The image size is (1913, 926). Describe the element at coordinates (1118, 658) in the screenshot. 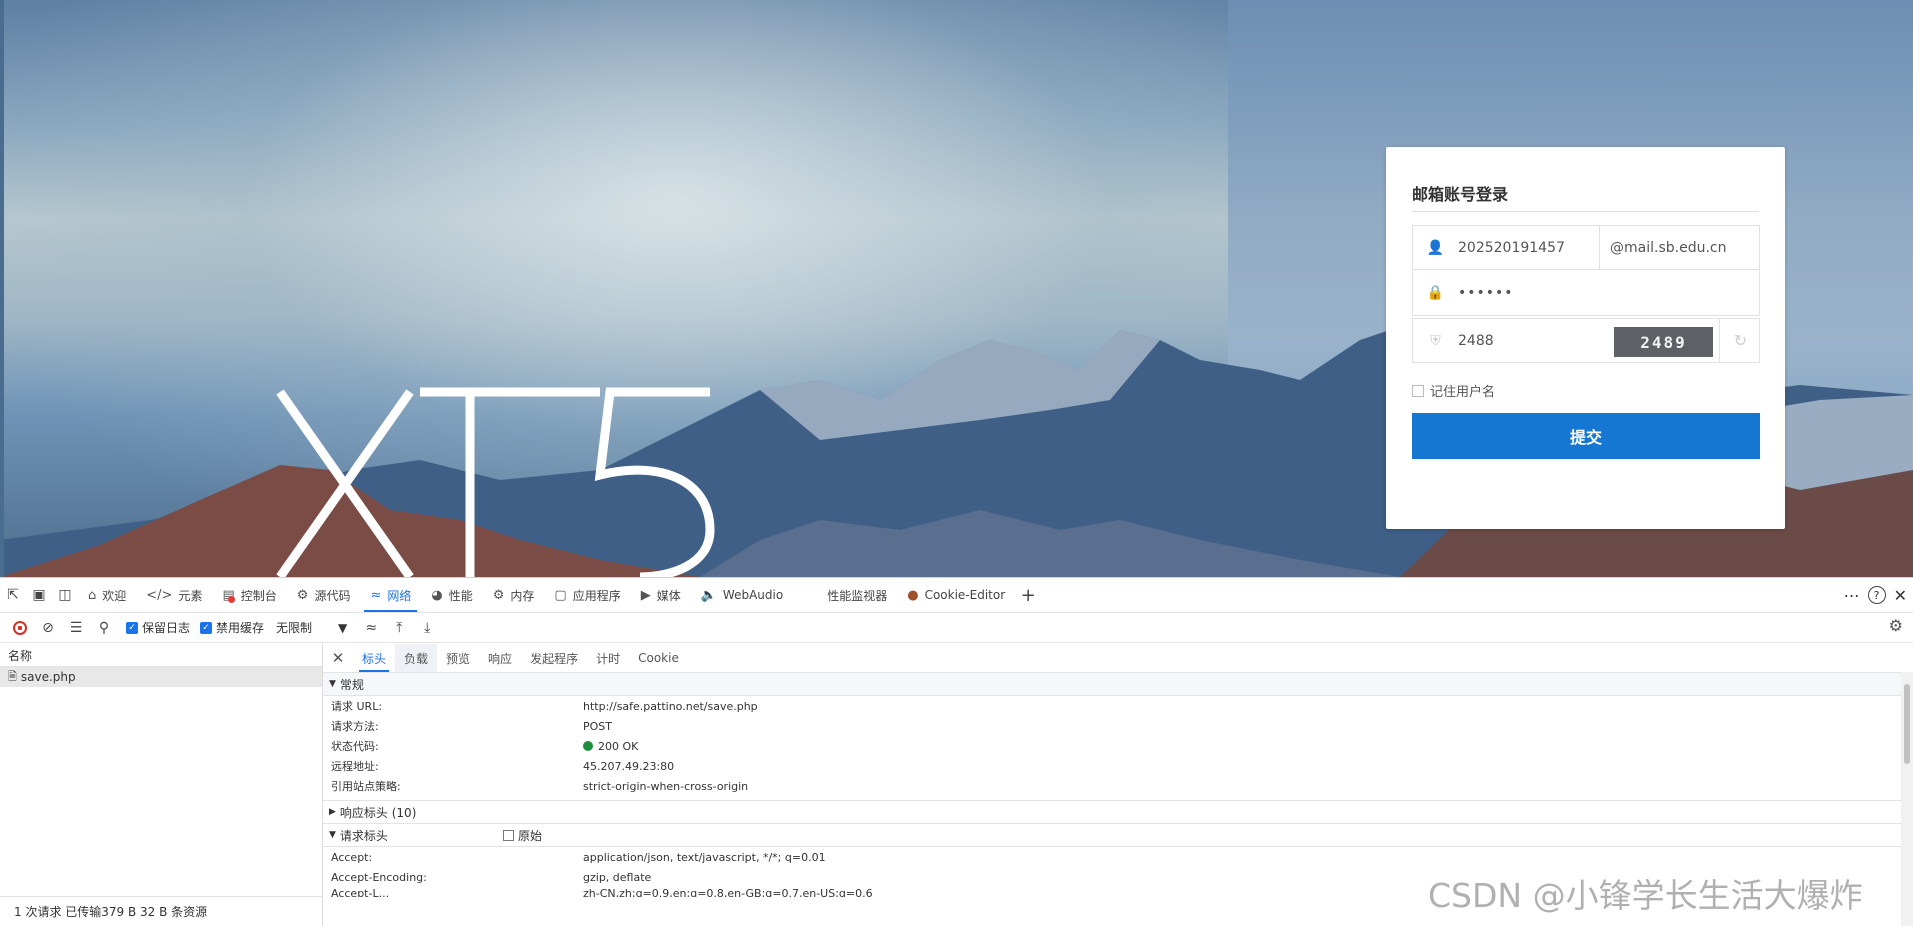

I see `detail-tabbar: ✕ 标头 负载 预览 响应 发起程序 计时 Cookie` at that location.